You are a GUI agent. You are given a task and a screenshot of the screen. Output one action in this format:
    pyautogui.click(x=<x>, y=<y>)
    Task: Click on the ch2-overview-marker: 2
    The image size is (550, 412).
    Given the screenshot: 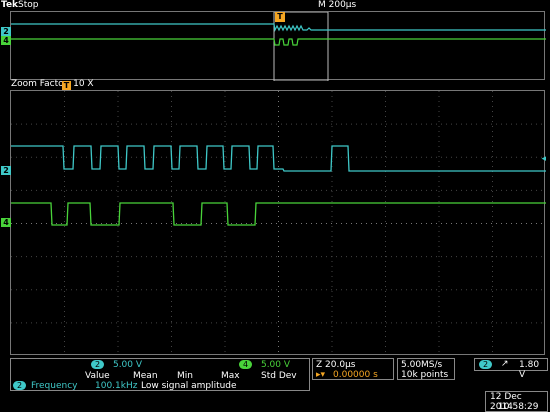 What is the action you would take?
    pyautogui.click(x=6, y=31)
    